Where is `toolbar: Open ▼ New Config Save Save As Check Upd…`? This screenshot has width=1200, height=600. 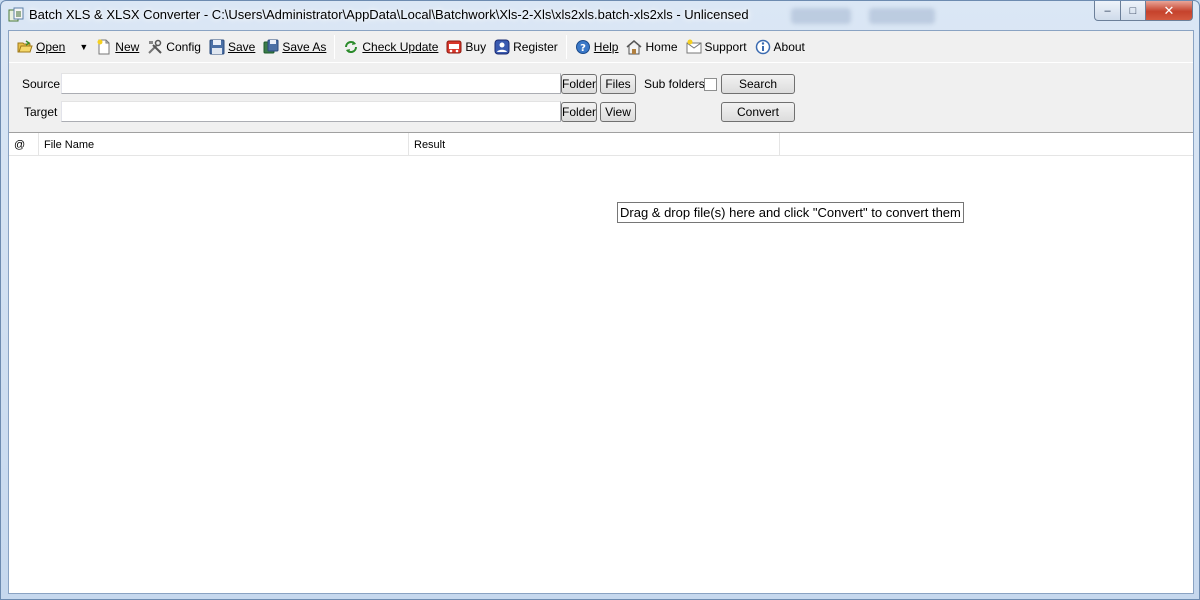 toolbar: Open ▼ New Config Save Save As Check Upd… is located at coordinates (601, 46).